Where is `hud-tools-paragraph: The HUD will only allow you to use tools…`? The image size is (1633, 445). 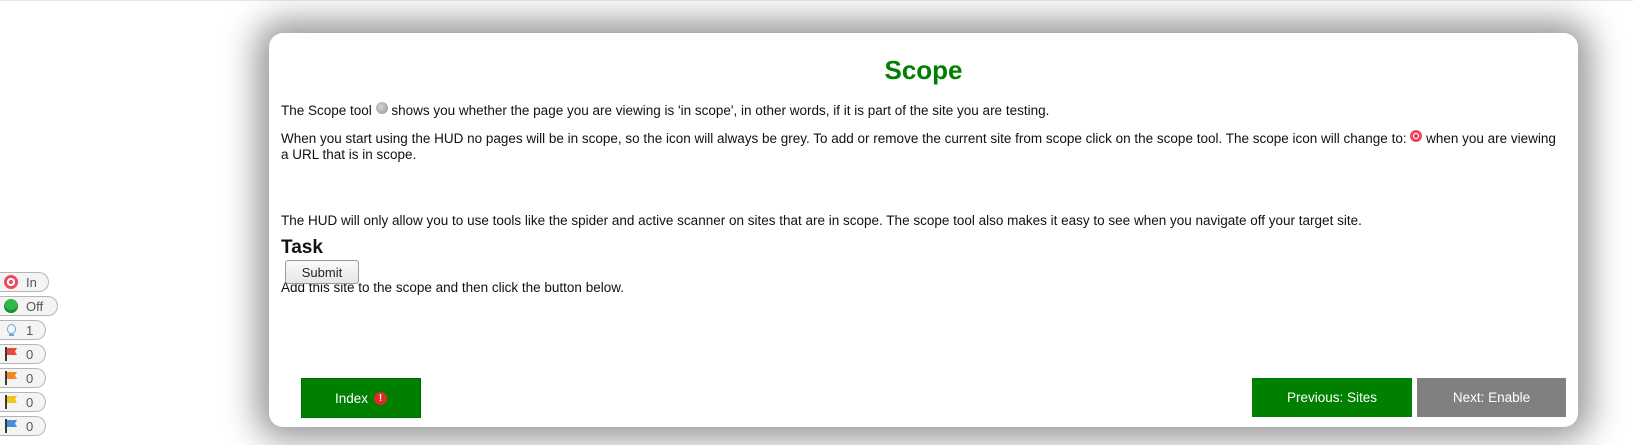 hud-tools-paragraph: The HUD will only allow you to use tools… is located at coordinates (821, 220).